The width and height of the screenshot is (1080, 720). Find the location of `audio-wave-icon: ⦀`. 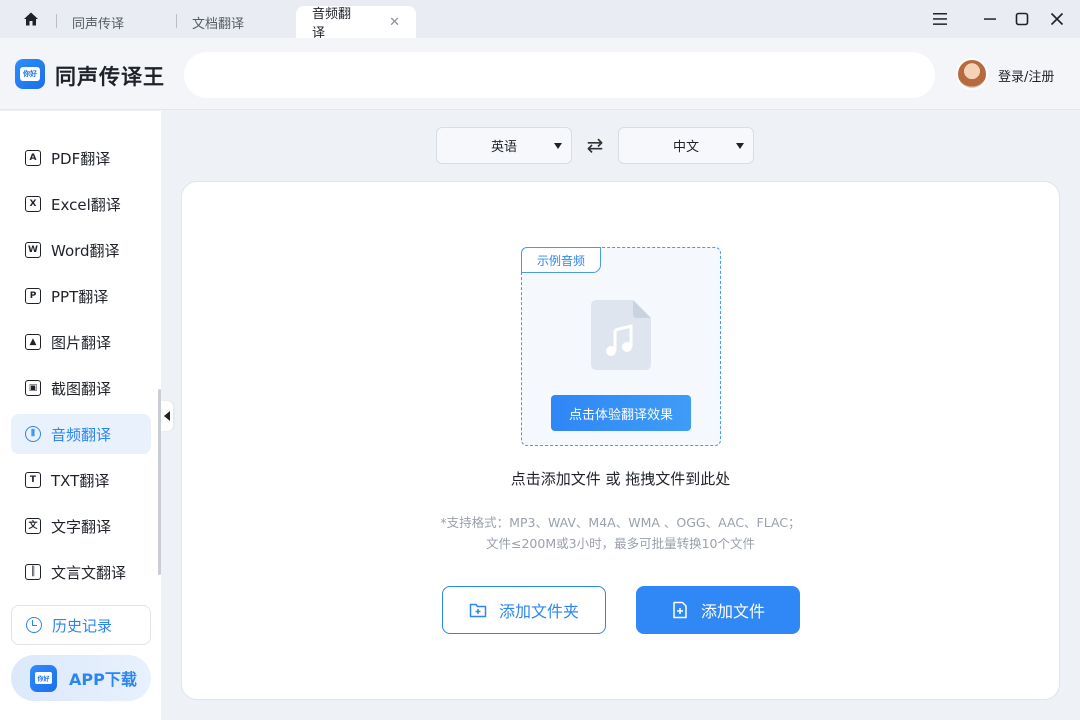

audio-wave-icon: ⦀ is located at coordinates (33, 434).